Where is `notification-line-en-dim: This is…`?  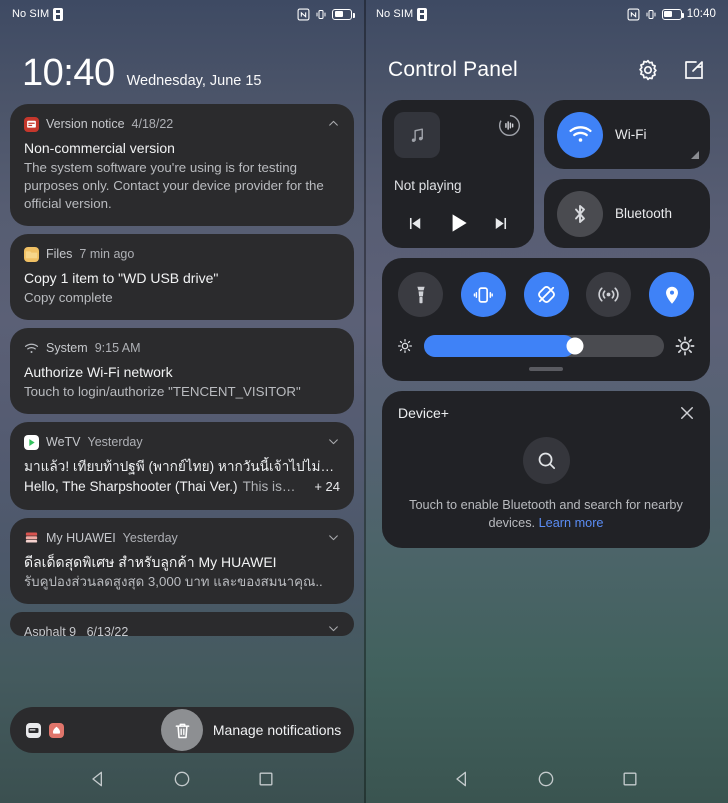
notification-line-en-dim: This is… is located at coordinates (269, 486).